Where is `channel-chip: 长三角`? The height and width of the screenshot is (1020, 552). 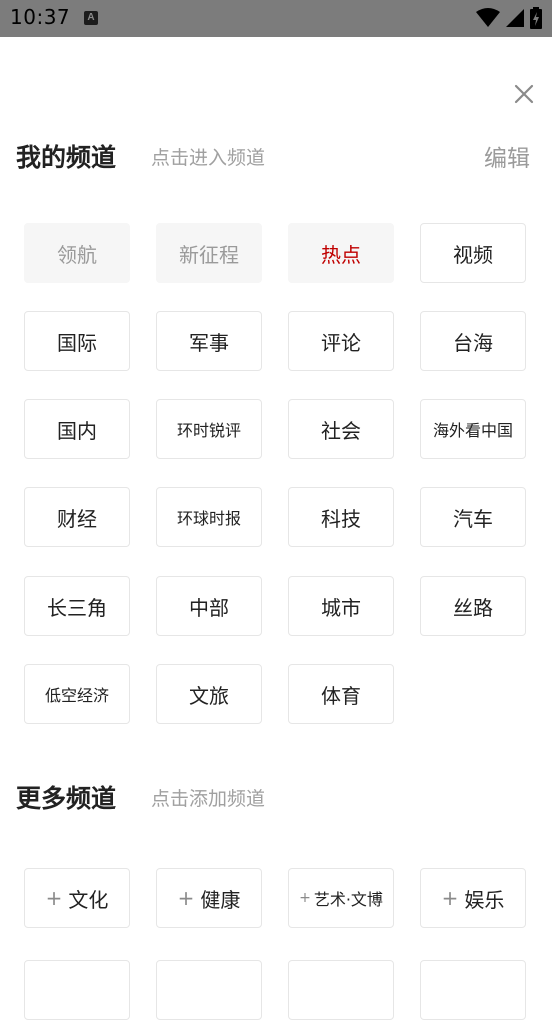
channel-chip: 长三角 is located at coordinates (77, 606).